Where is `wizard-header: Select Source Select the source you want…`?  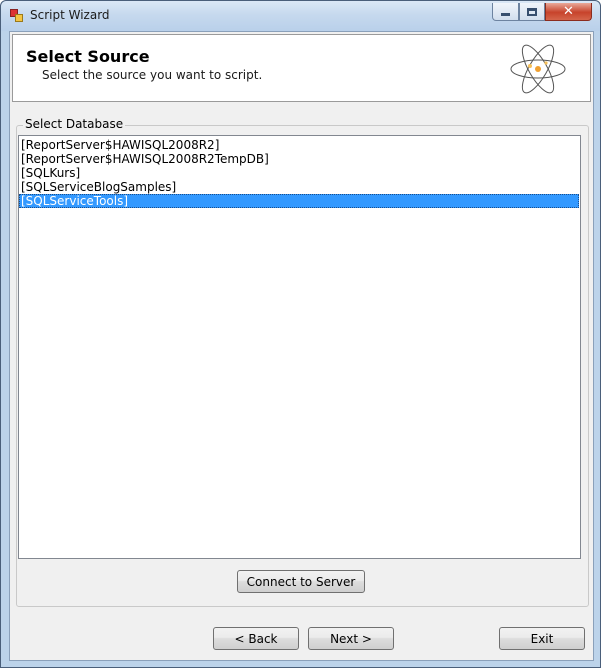 wizard-header: Select Source Select the source you want… is located at coordinates (301, 68).